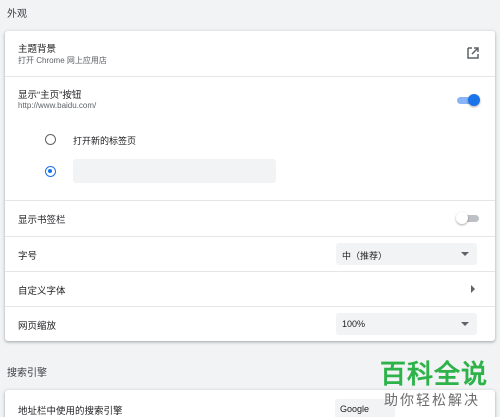 The width and height of the screenshot is (500, 417). I want to click on custom-fonts-row: 自定义字体, so click(250, 289).